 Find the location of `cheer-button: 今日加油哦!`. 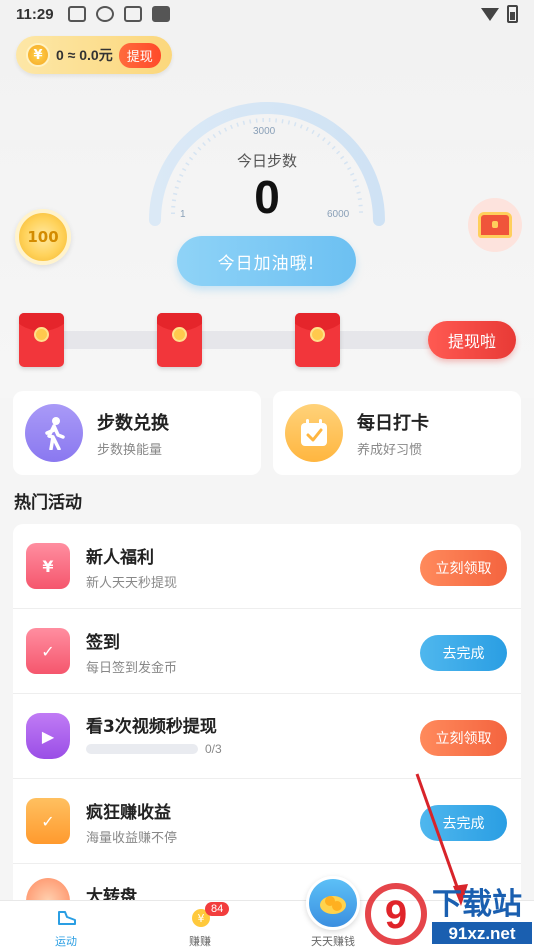

cheer-button: 今日加油哦! is located at coordinates (266, 261).